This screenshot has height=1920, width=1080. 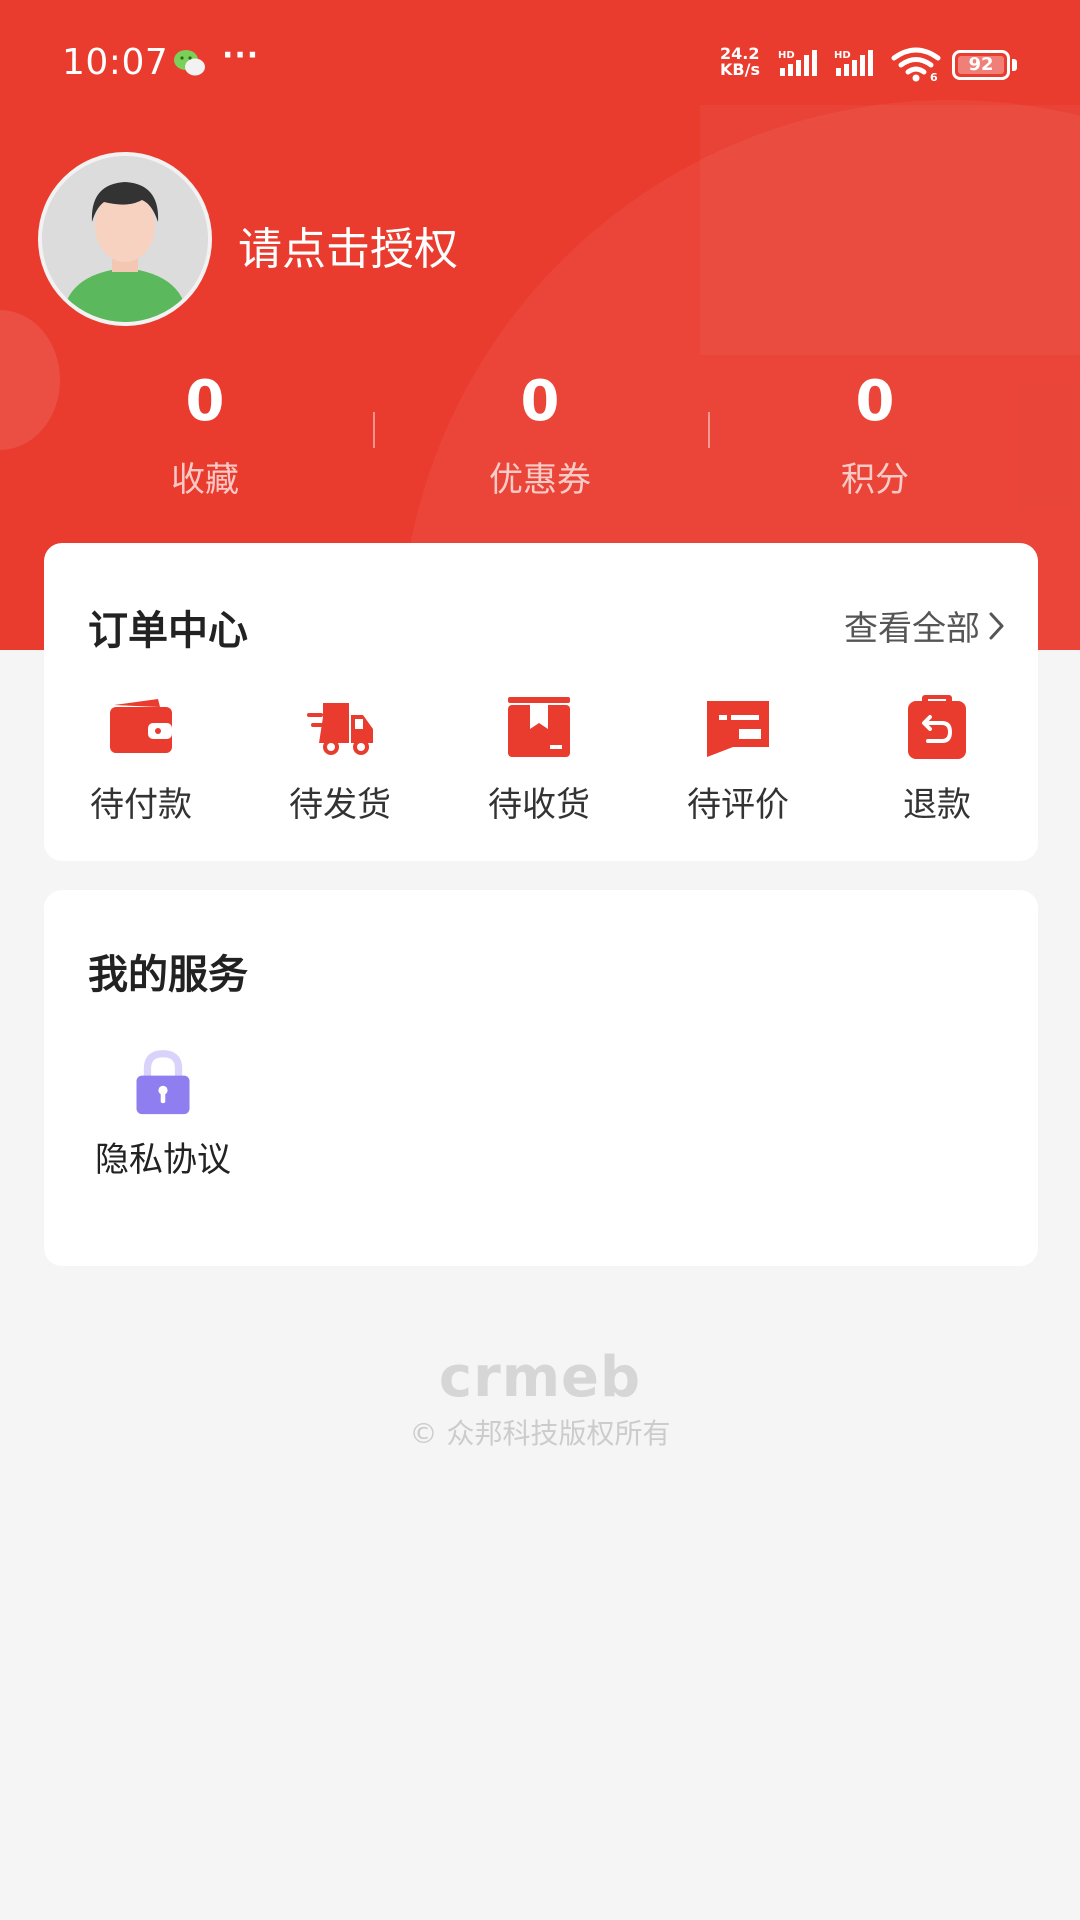 What do you see at coordinates (539, 727) in the screenshot?
I see `package-icon` at bounding box center [539, 727].